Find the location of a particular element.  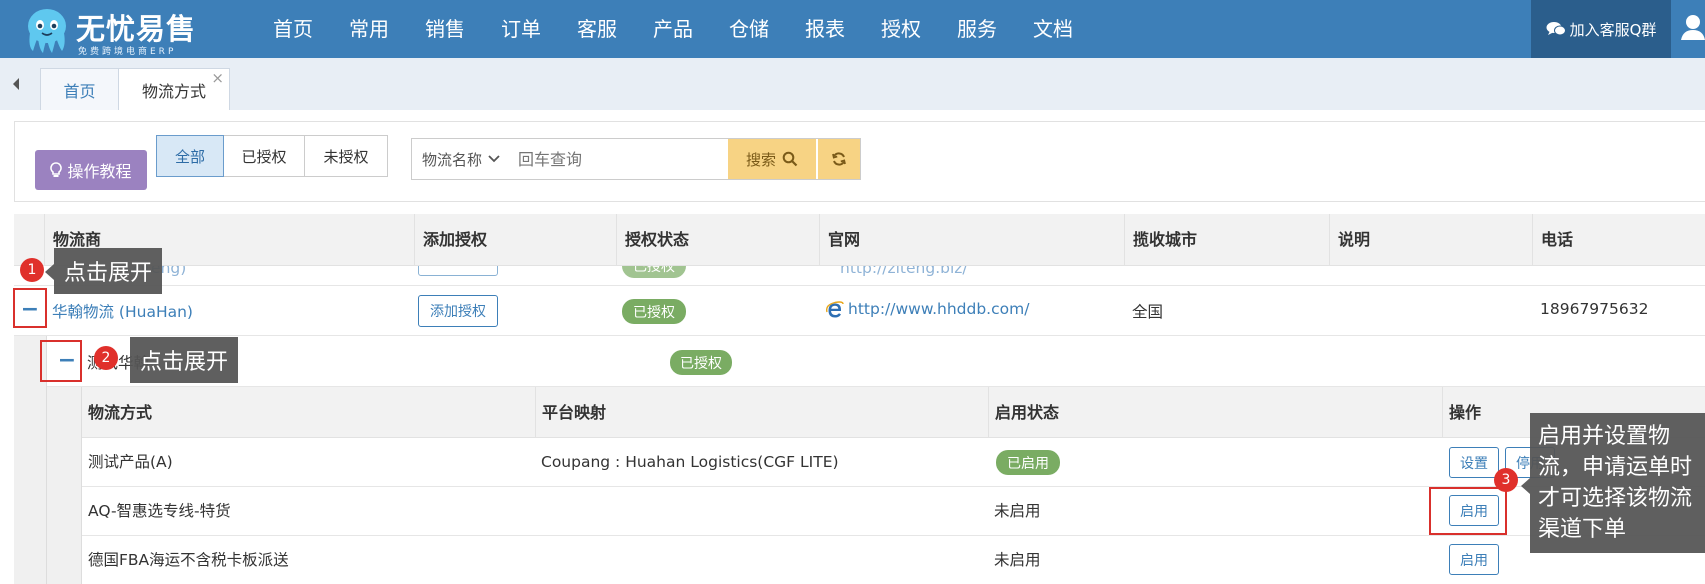

tab-logistics-methods-label: 物流方式 is located at coordinates (173, 91).